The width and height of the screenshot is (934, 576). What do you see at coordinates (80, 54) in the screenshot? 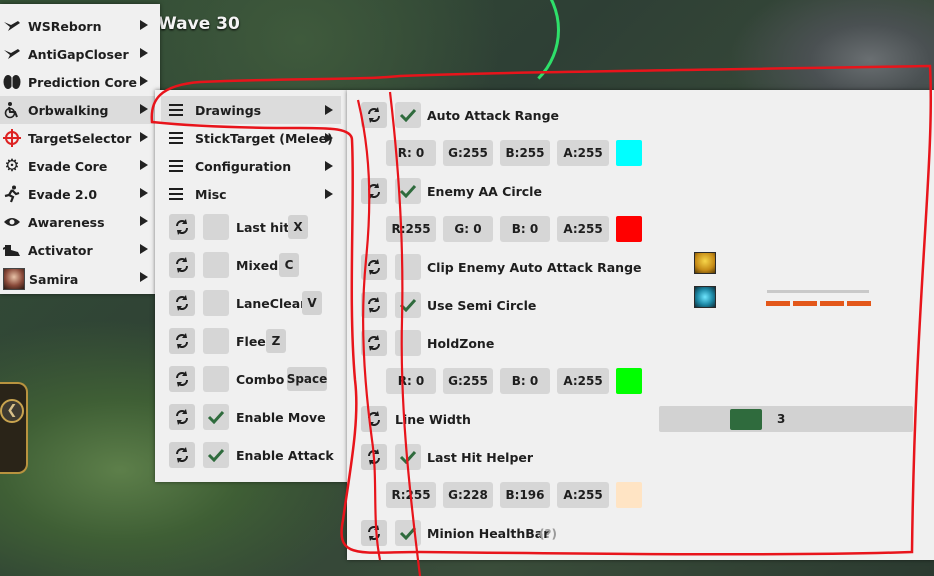
I see `menu-item-antigapcloser: AntiGapCloser` at bounding box center [80, 54].